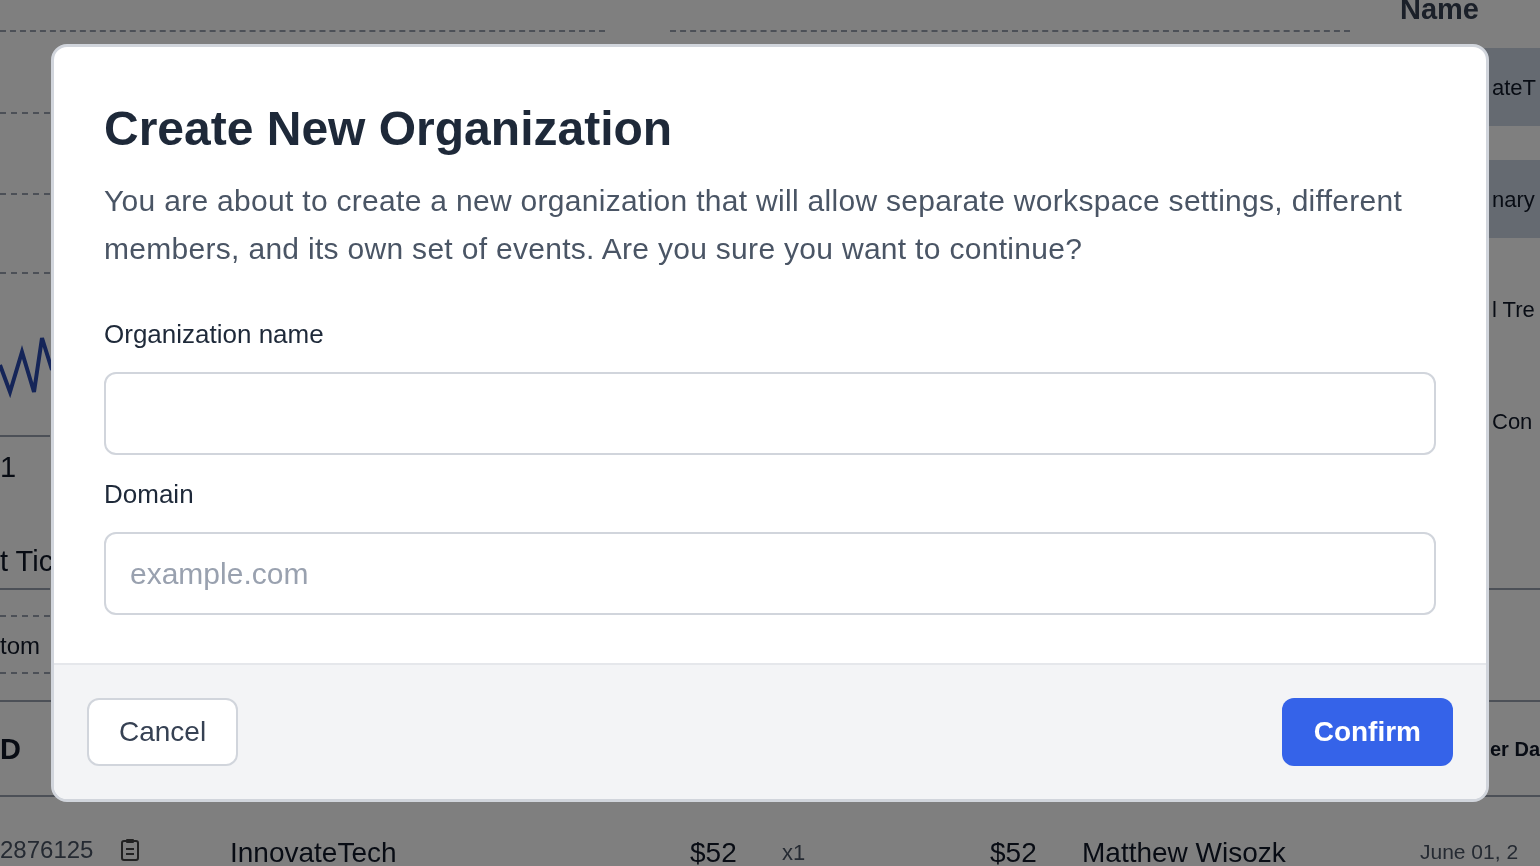  What do you see at coordinates (770, 413) in the screenshot?
I see `input-field` at bounding box center [770, 413].